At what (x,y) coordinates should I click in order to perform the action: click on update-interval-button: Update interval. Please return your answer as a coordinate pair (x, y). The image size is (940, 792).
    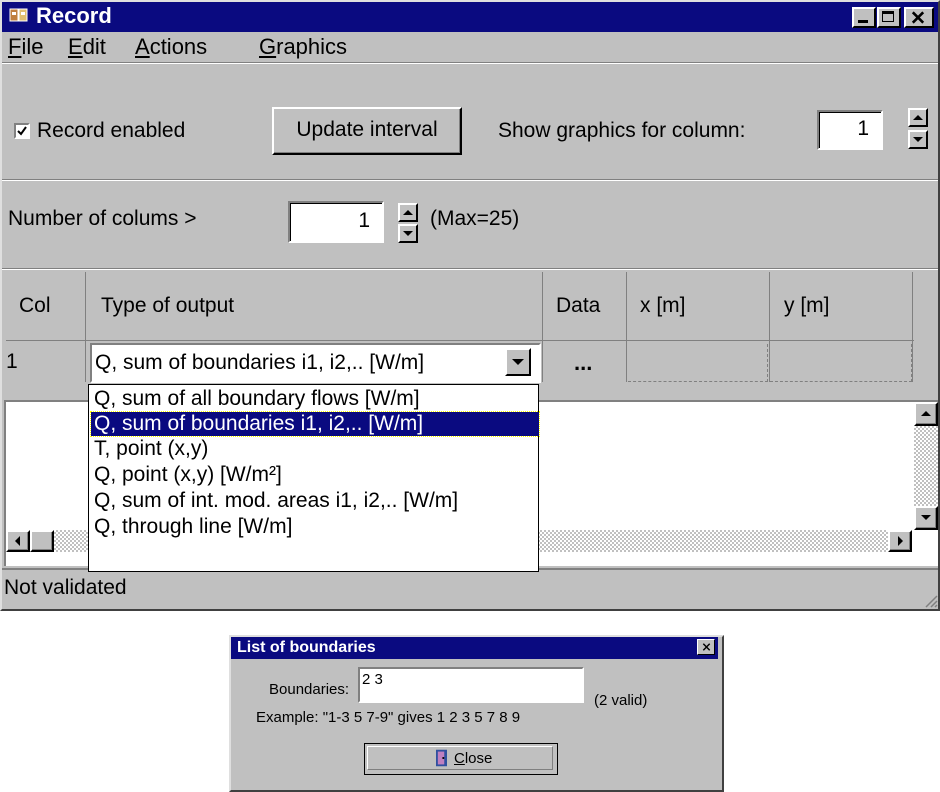
    Looking at the image, I should click on (367, 131).